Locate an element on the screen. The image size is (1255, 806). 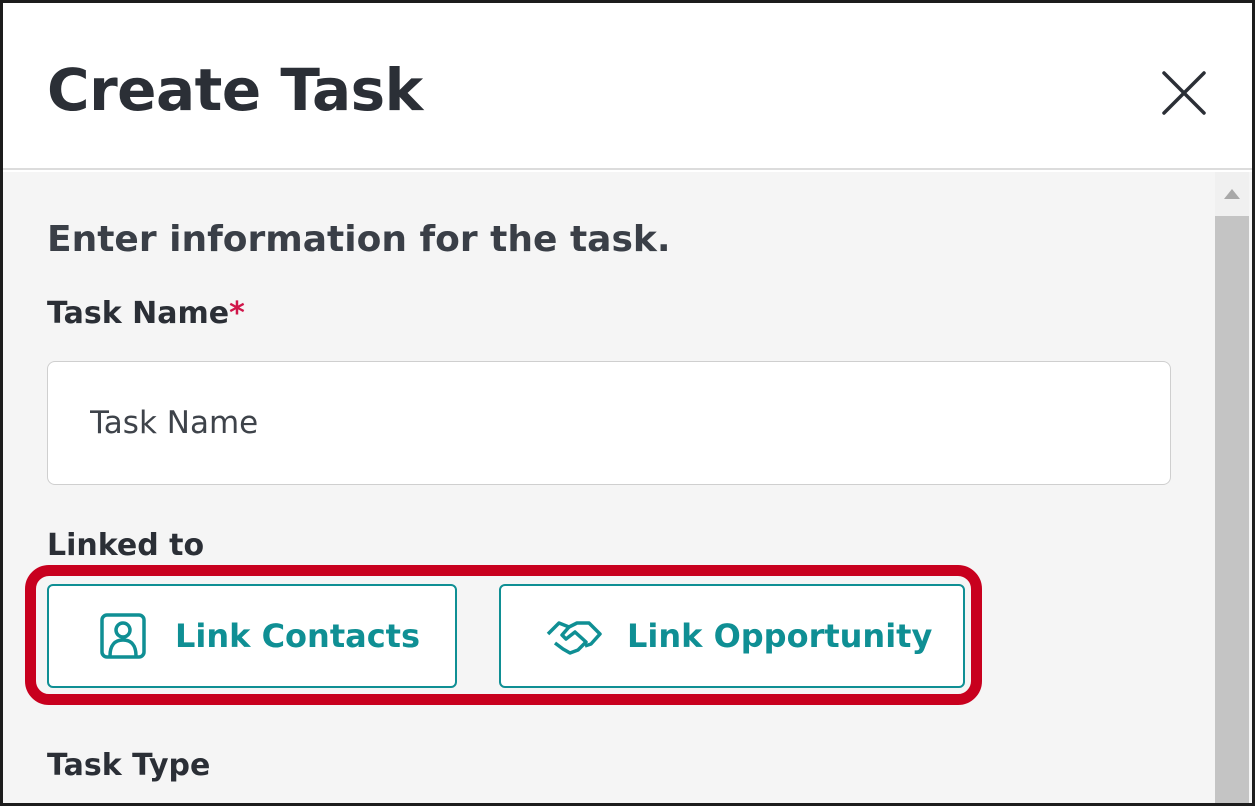
link-contacts-button: Link Contacts is located at coordinates (252, 636).